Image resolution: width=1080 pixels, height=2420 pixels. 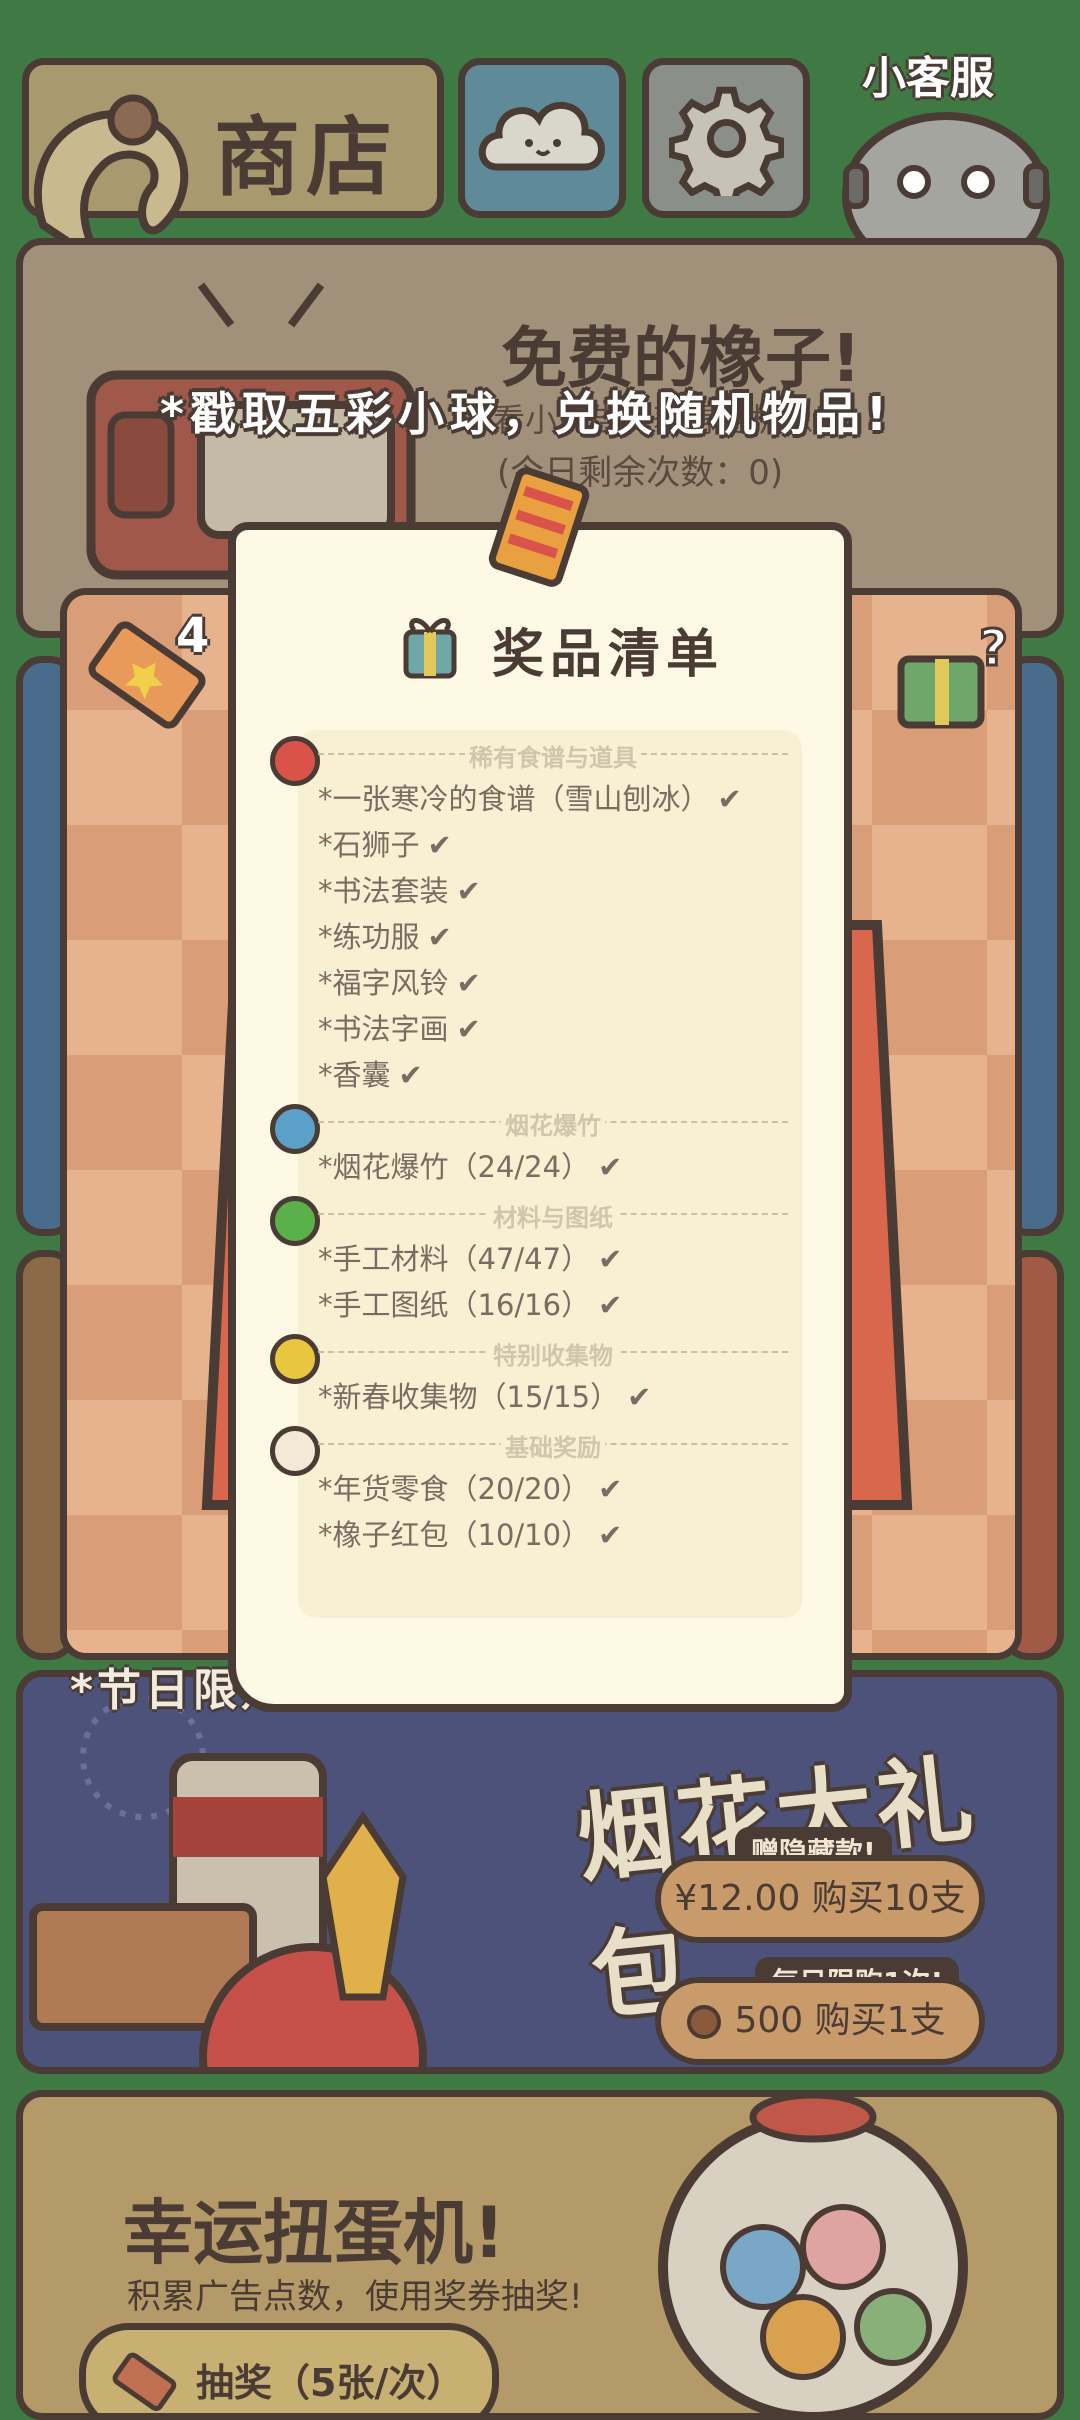 What do you see at coordinates (454, 1259) in the screenshot?
I see `prize-item-label: *手工材料（47/47）` at bounding box center [454, 1259].